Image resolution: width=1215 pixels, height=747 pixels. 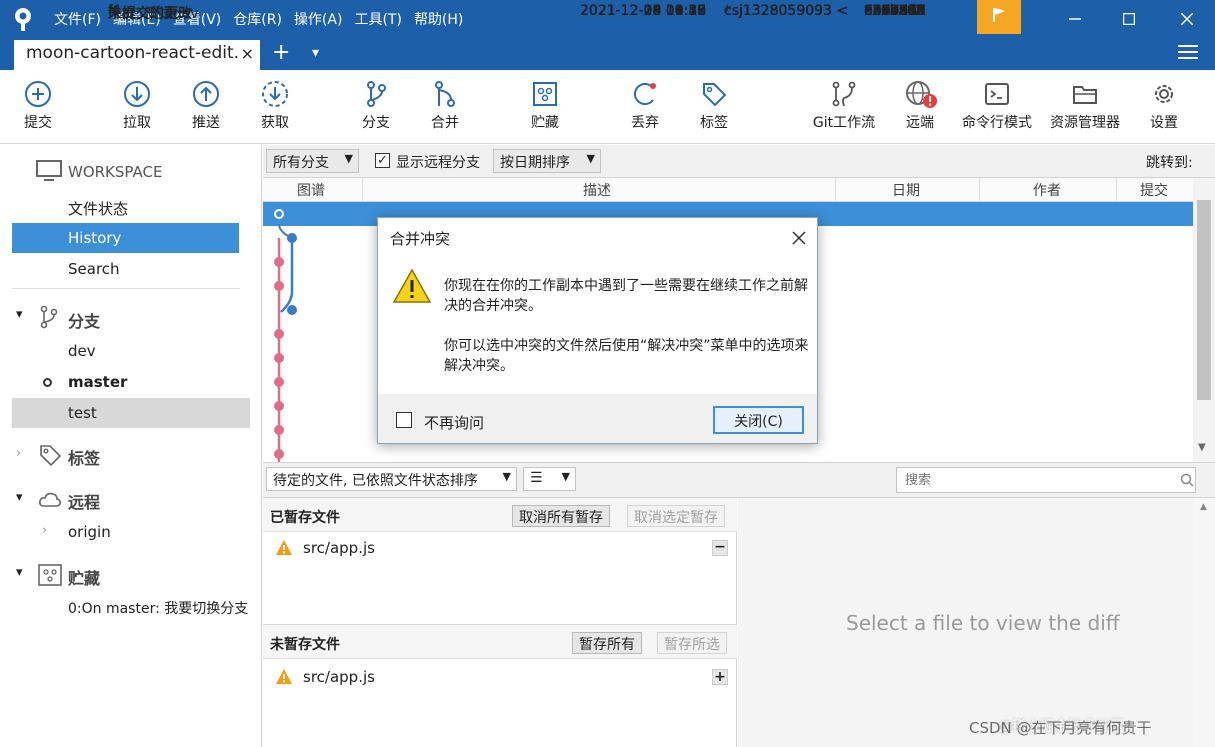 I want to click on commit-icon, so click(x=38, y=94).